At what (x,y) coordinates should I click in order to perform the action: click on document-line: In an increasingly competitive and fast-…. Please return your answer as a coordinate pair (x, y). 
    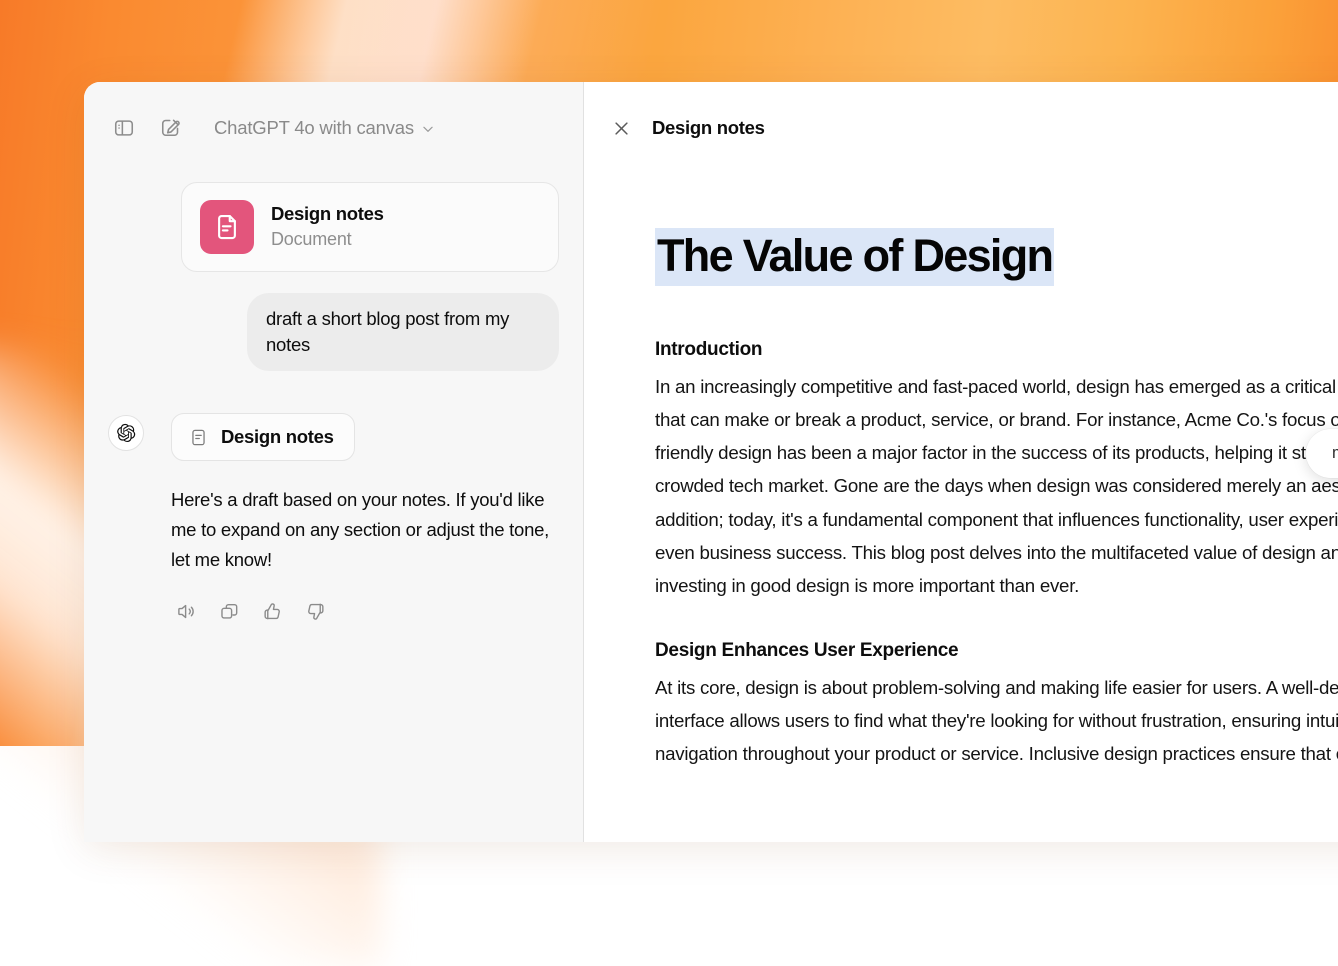
    Looking at the image, I should click on (996, 386).